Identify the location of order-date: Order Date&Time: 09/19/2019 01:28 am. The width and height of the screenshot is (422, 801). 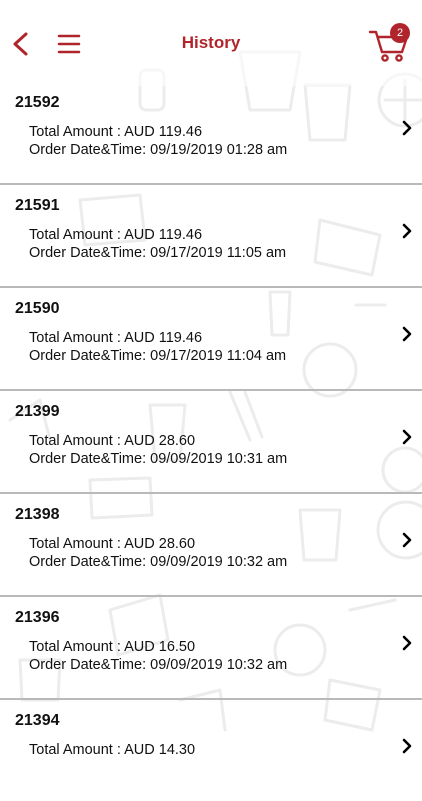
(158, 150).